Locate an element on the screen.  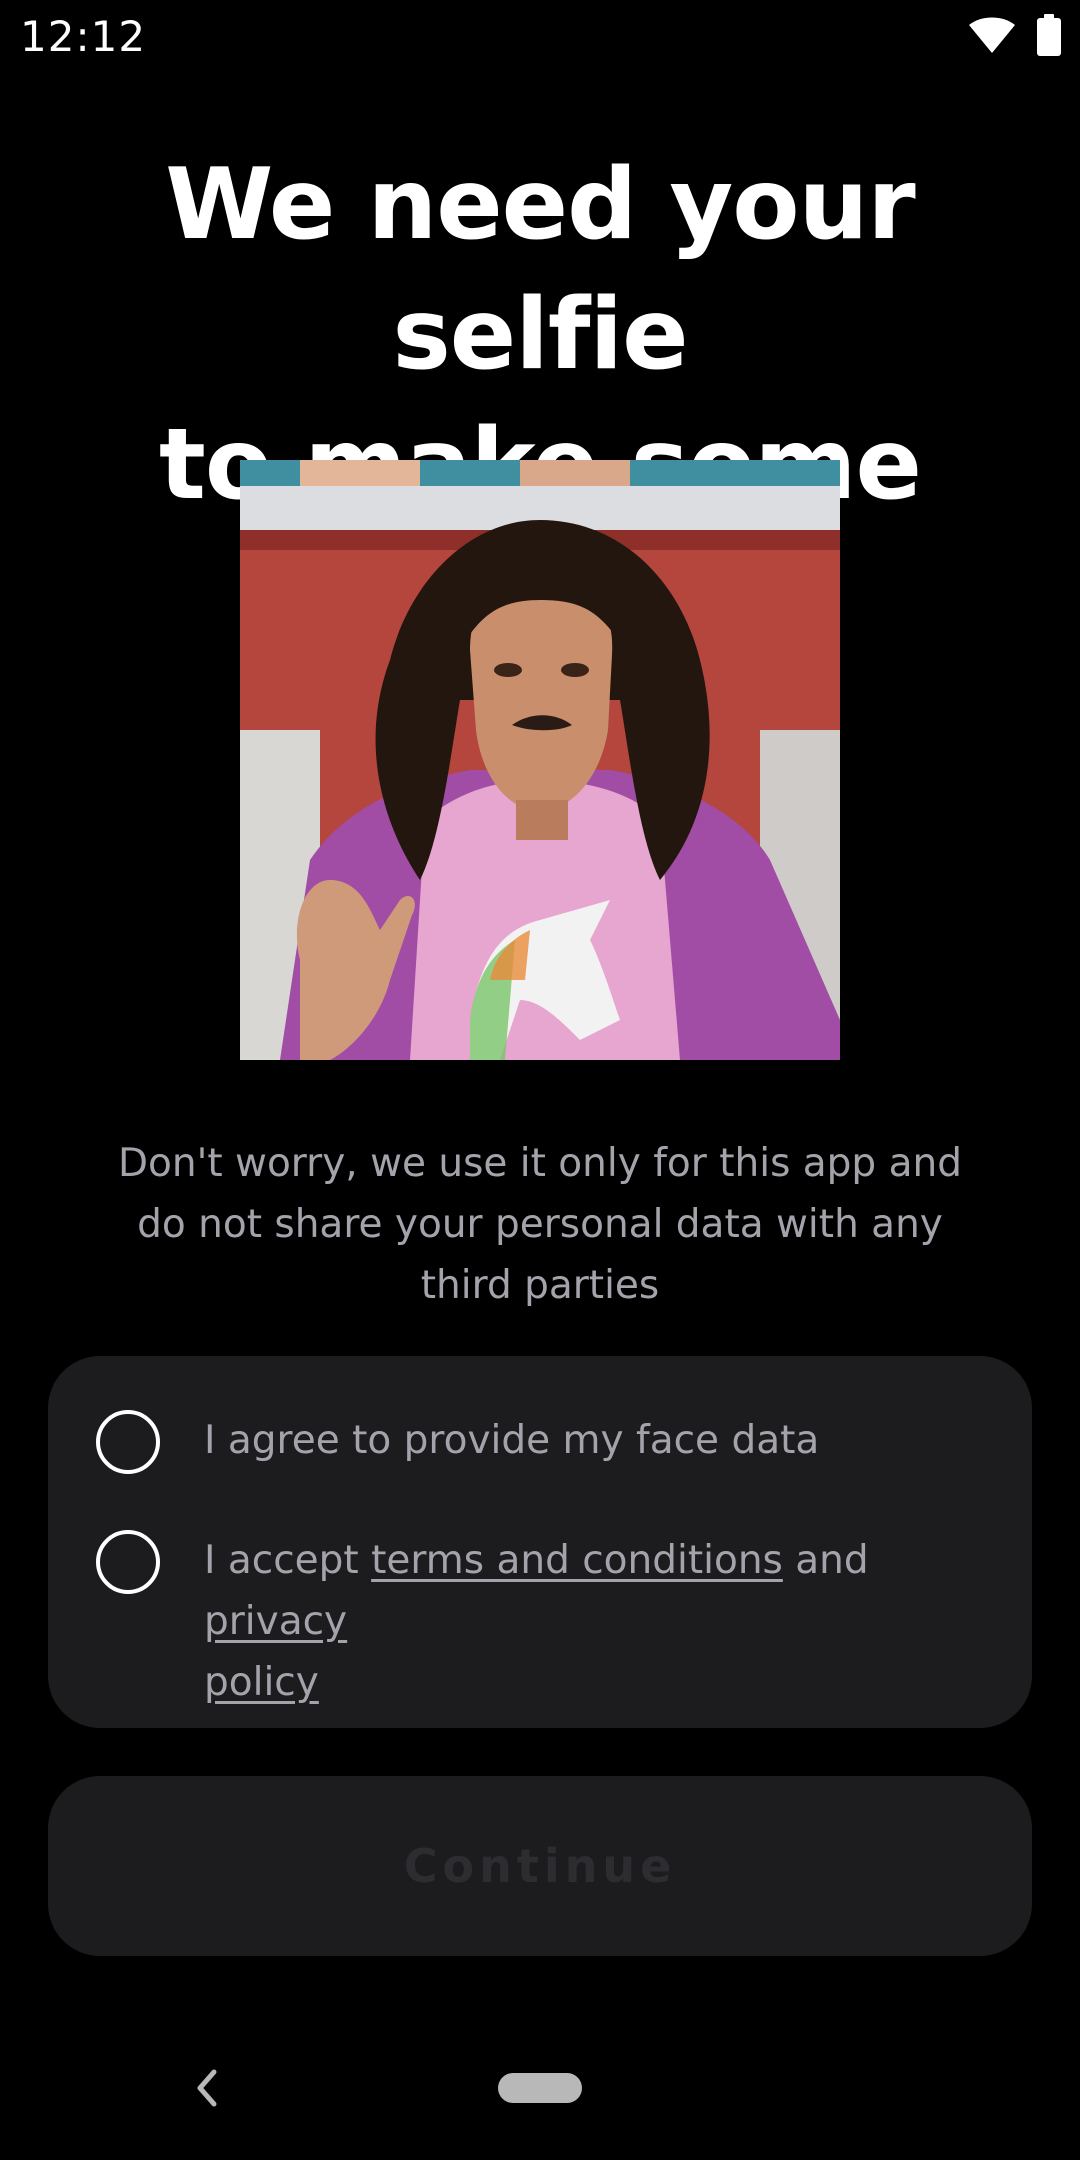
privacy-note-line-2: do not share your personal data with any is located at coordinates (540, 1224).